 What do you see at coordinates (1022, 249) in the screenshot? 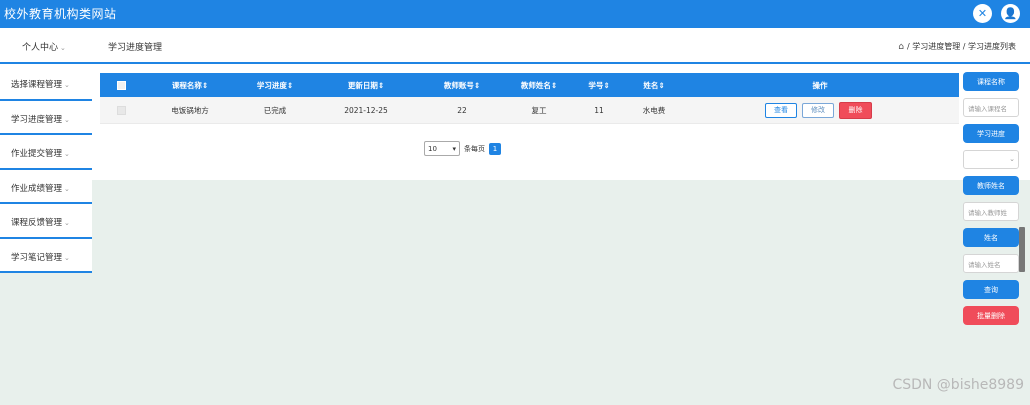
I see `scrollbar` at bounding box center [1022, 249].